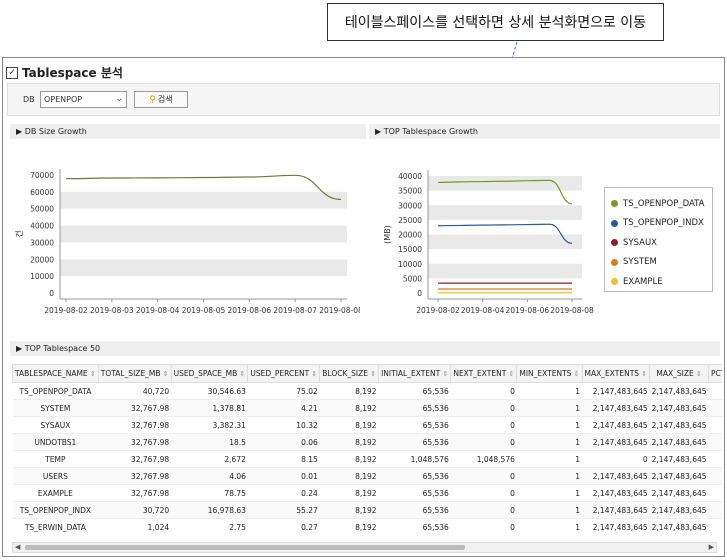  What do you see at coordinates (152, 99) in the screenshot?
I see `search-icon: ⚲` at bounding box center [152, 99].